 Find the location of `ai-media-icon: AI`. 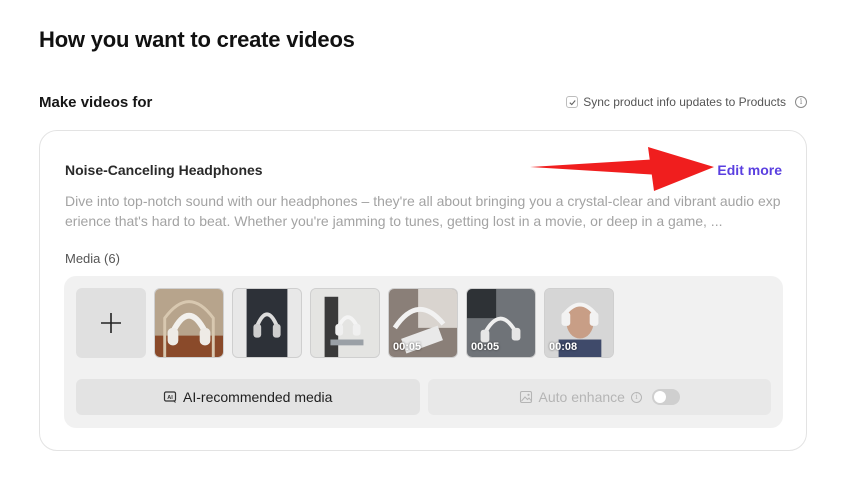

ai-media-icon: AI is located at coordinates (170, 397).